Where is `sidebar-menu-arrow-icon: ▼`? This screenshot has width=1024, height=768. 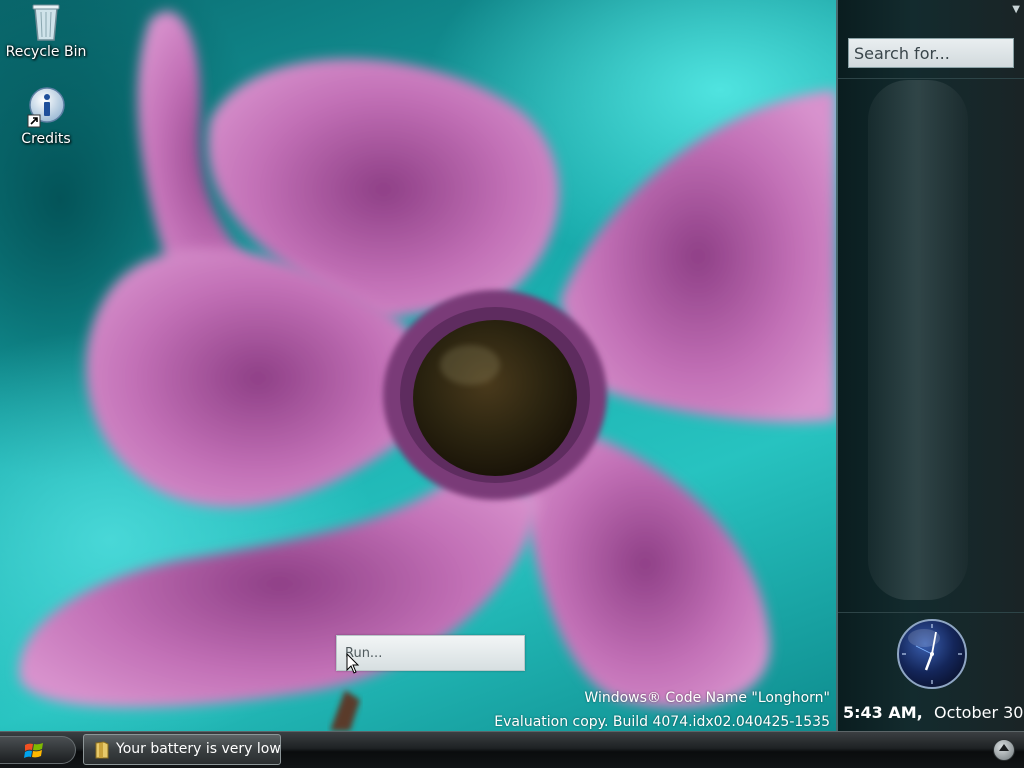 sidebar-menu-arrow-icon: ▼ is located at coordinates (1016, 9).